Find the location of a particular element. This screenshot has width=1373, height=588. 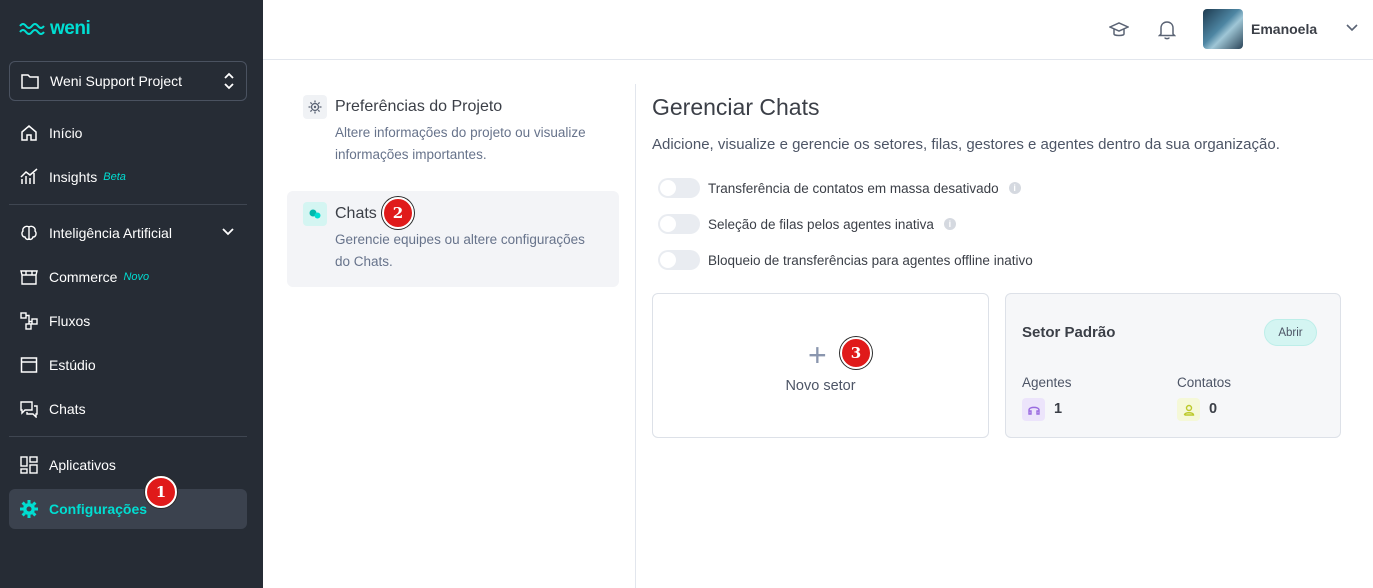

sidebar-item-ia: Inteligência Artificial is located at coordinates (128, 233).